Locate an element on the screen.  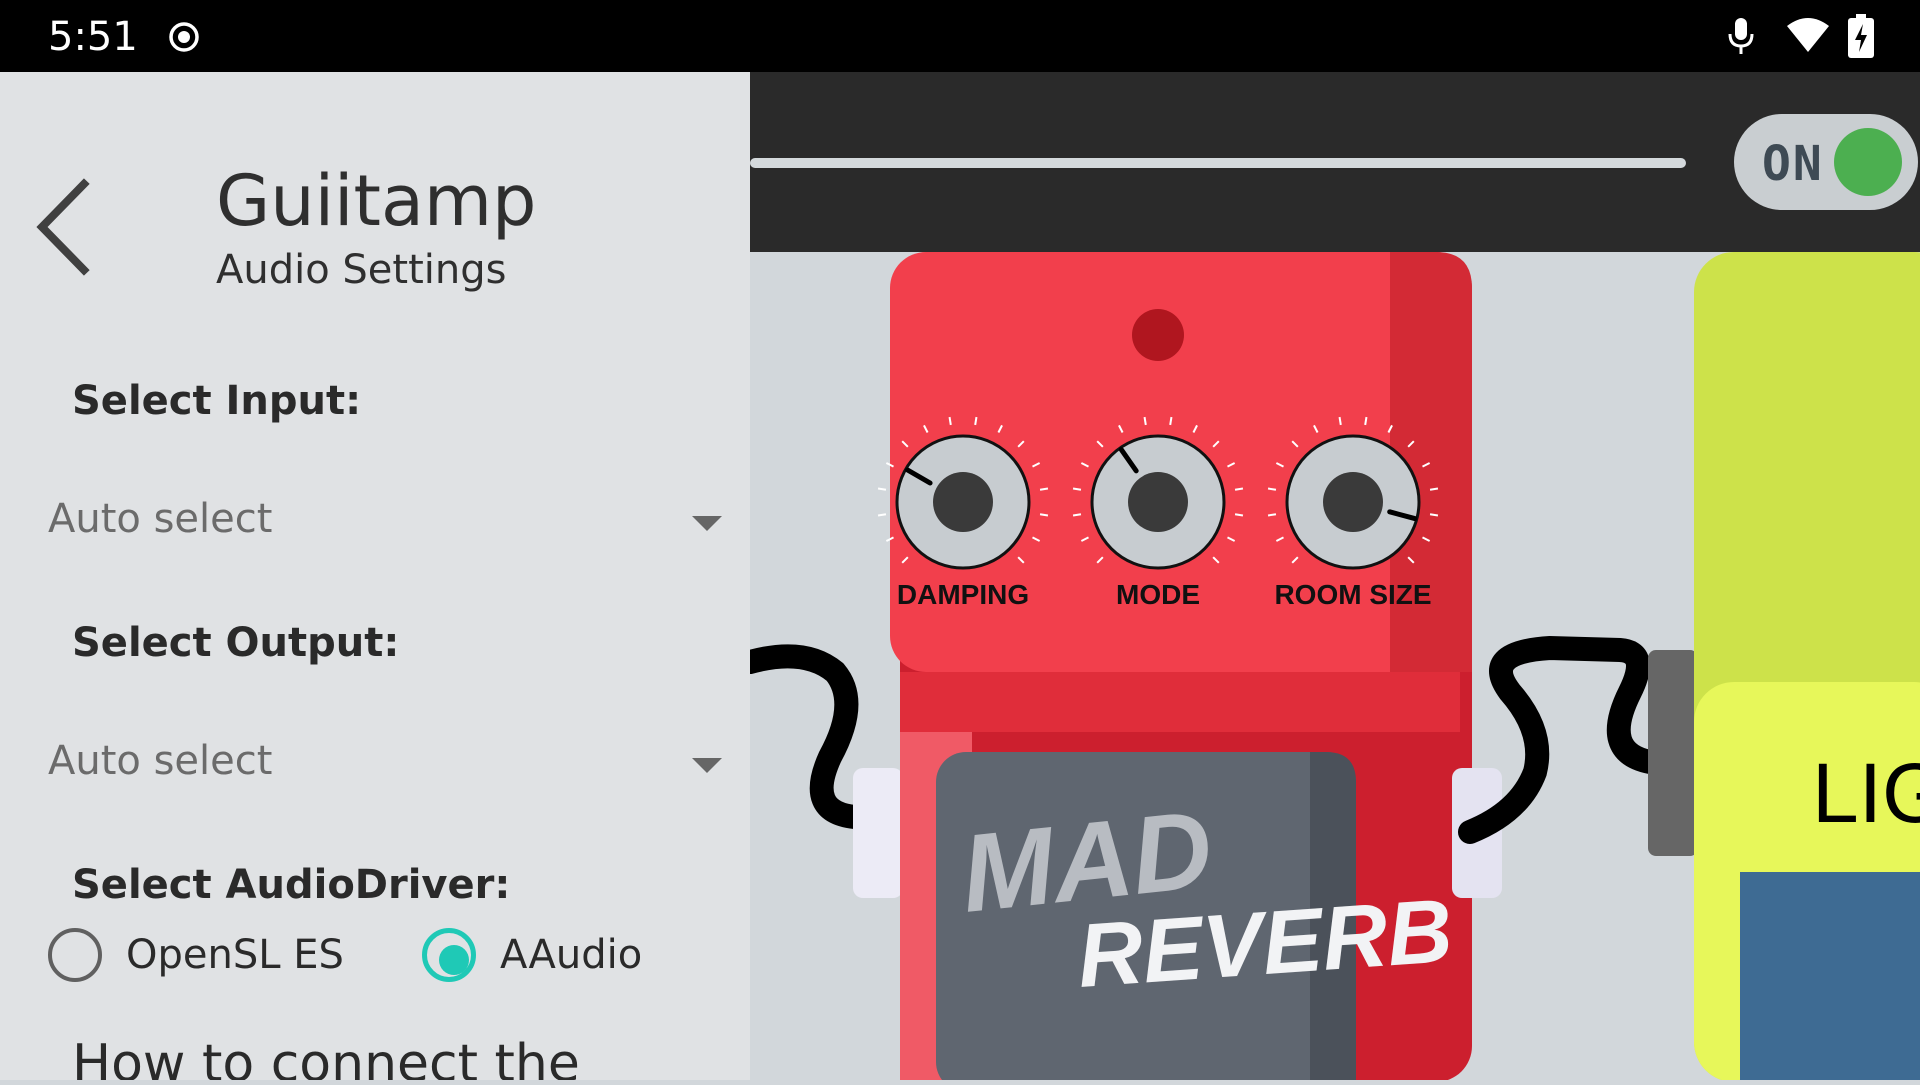
radio-opensl-label: OpenSL ES is located at coordinates (235, 955).